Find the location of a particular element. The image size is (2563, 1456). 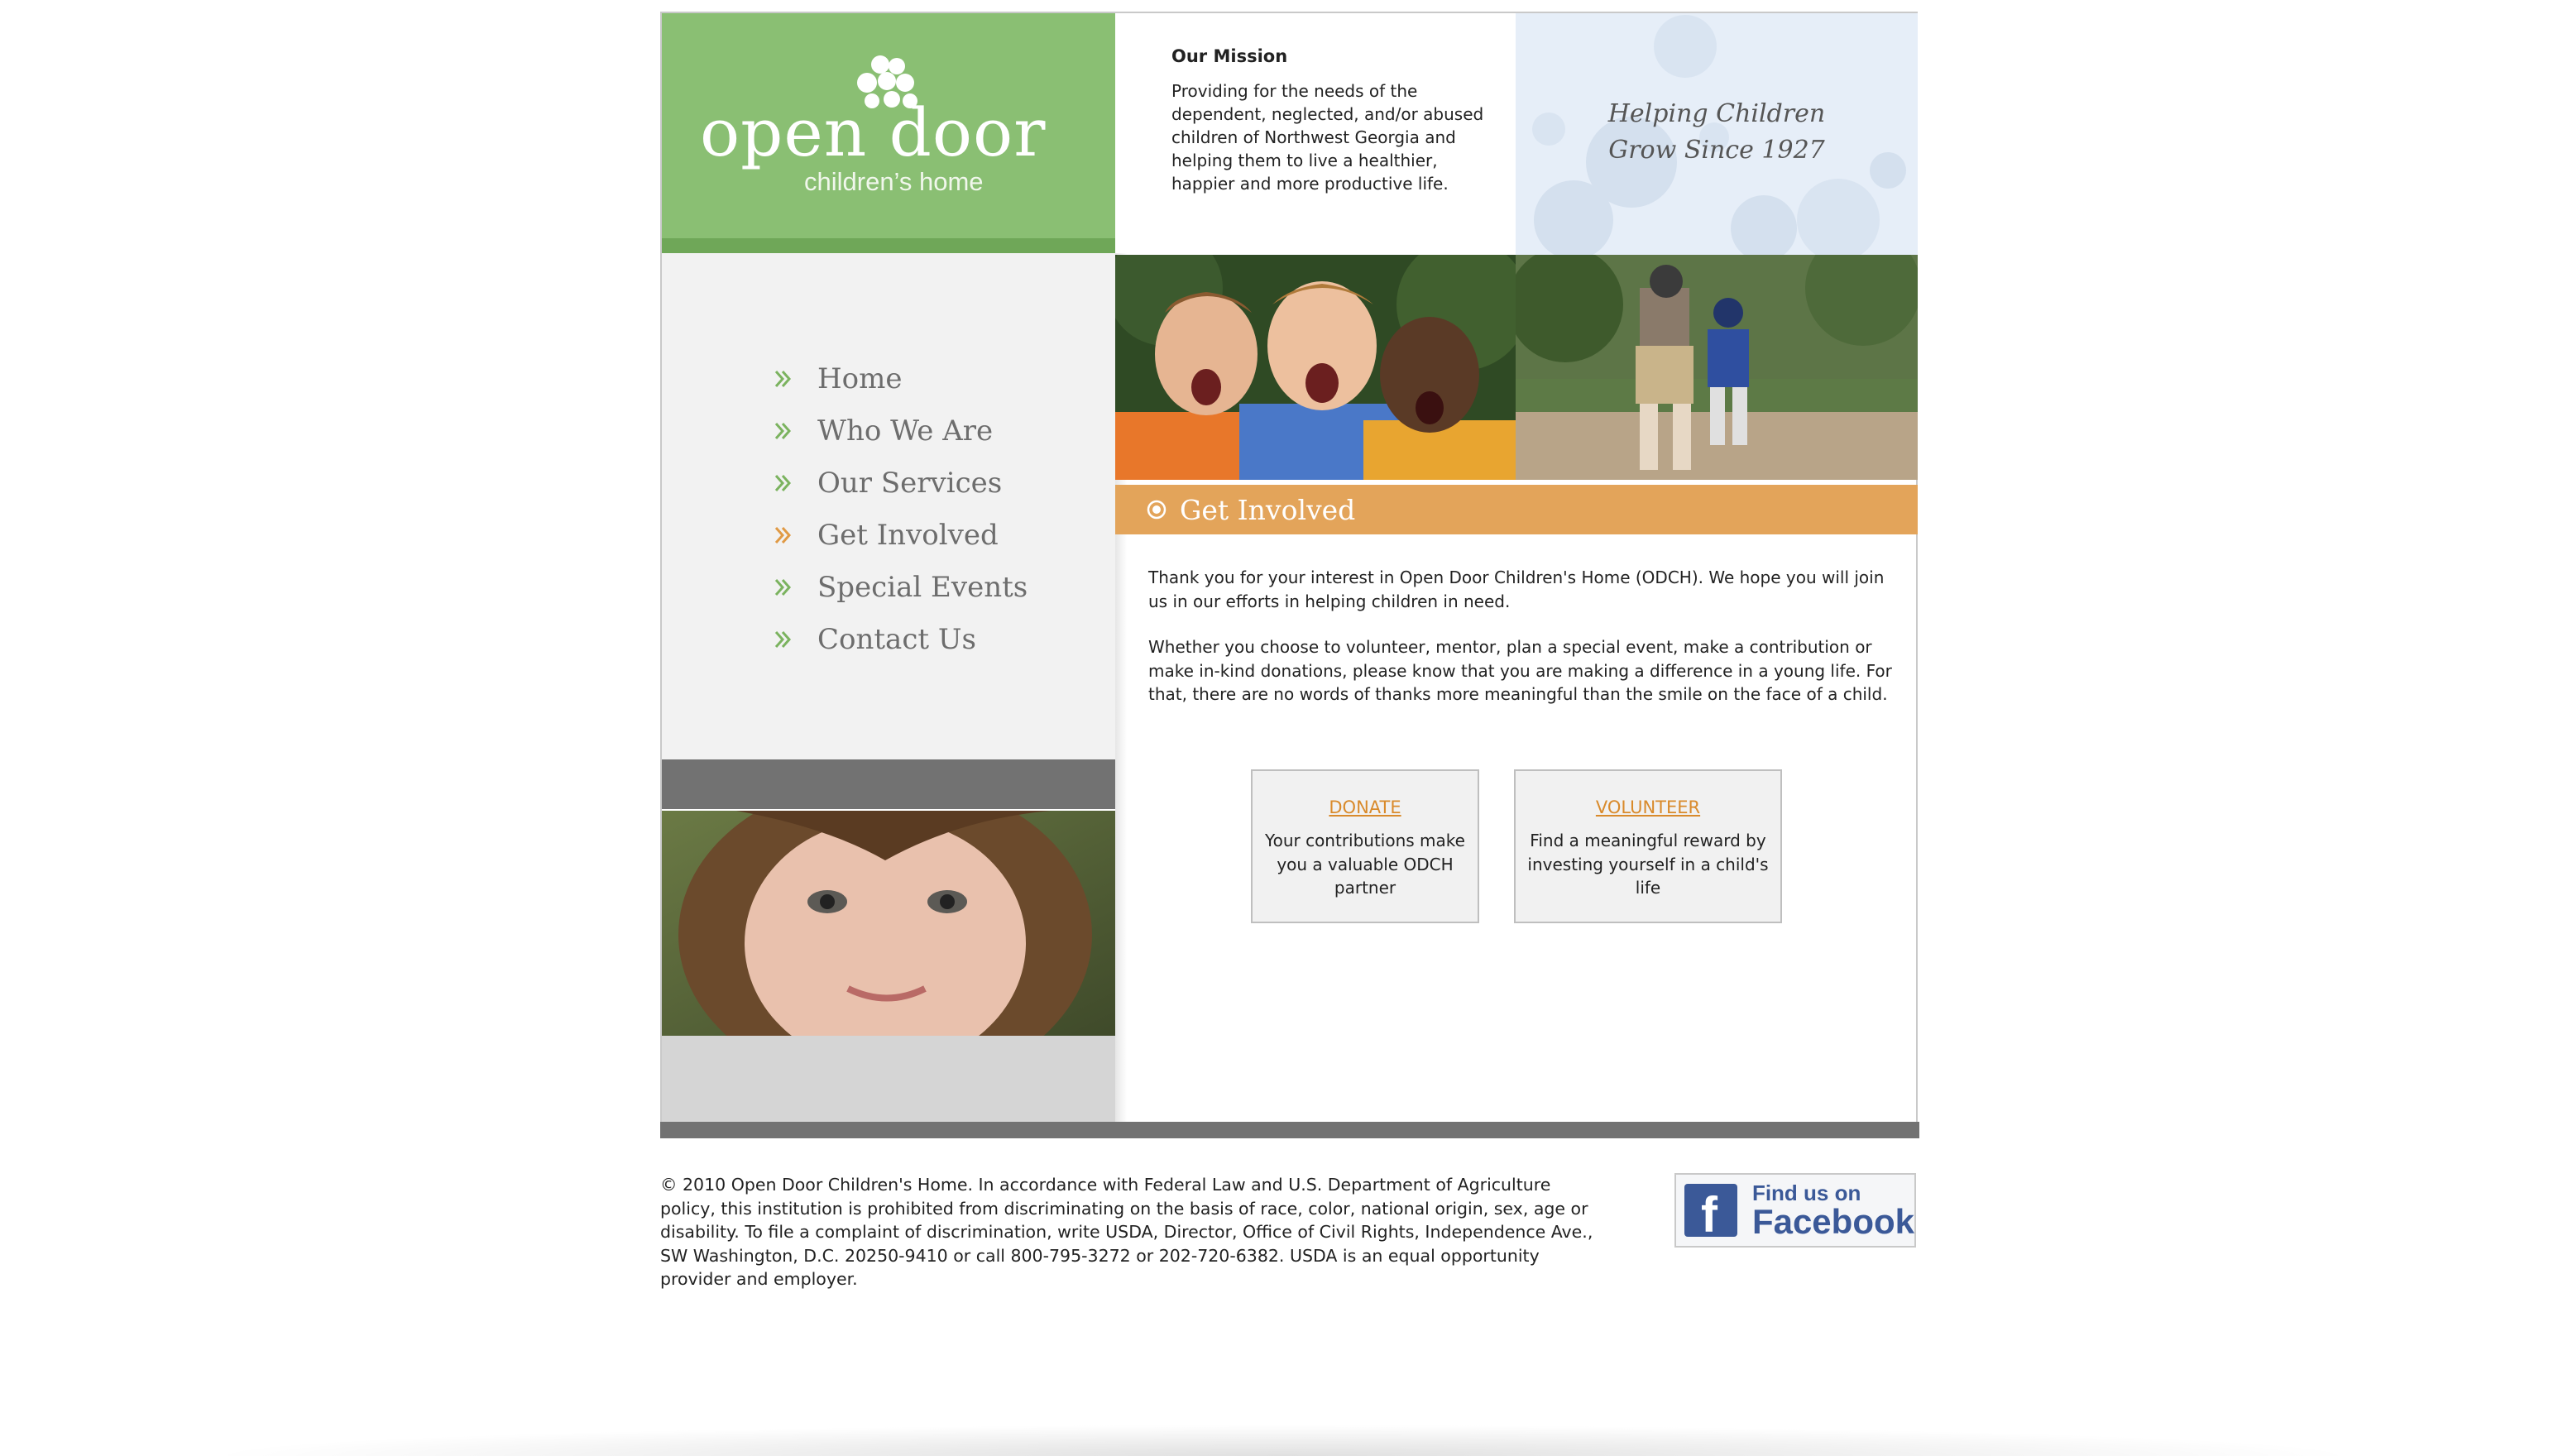

kids-photo is located at coordinates (1315, 367).